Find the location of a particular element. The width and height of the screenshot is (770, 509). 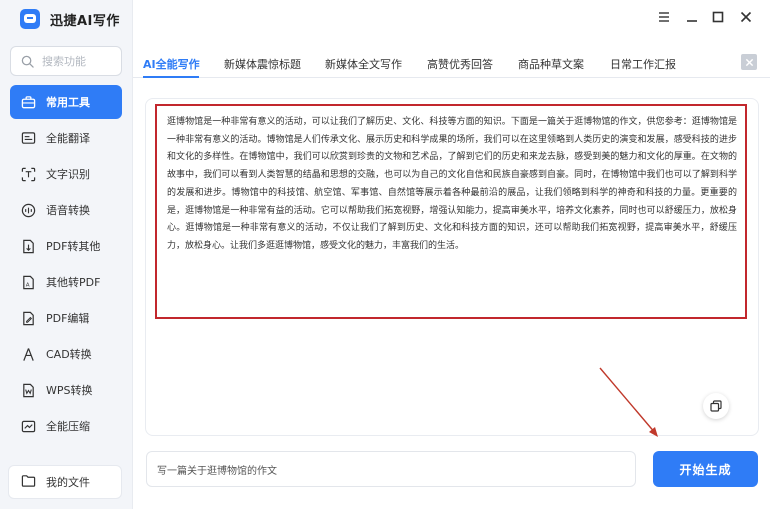

sidebar-item-label: PDF转其他 is located at coordinates (73, 246).